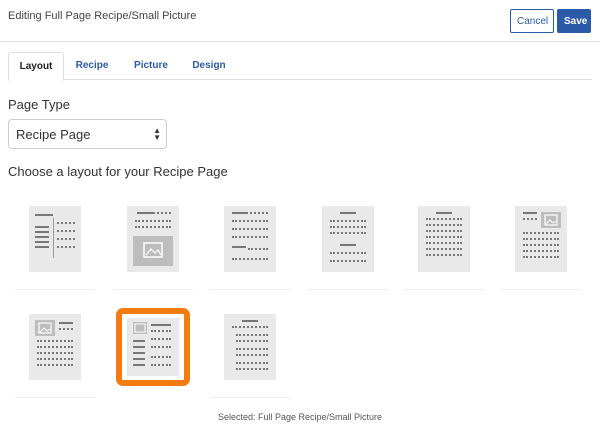  What do you see at coordinates (36, 66) in the screenshot?
I see `tab-layout: Layout` at bounding box center [36, 66].